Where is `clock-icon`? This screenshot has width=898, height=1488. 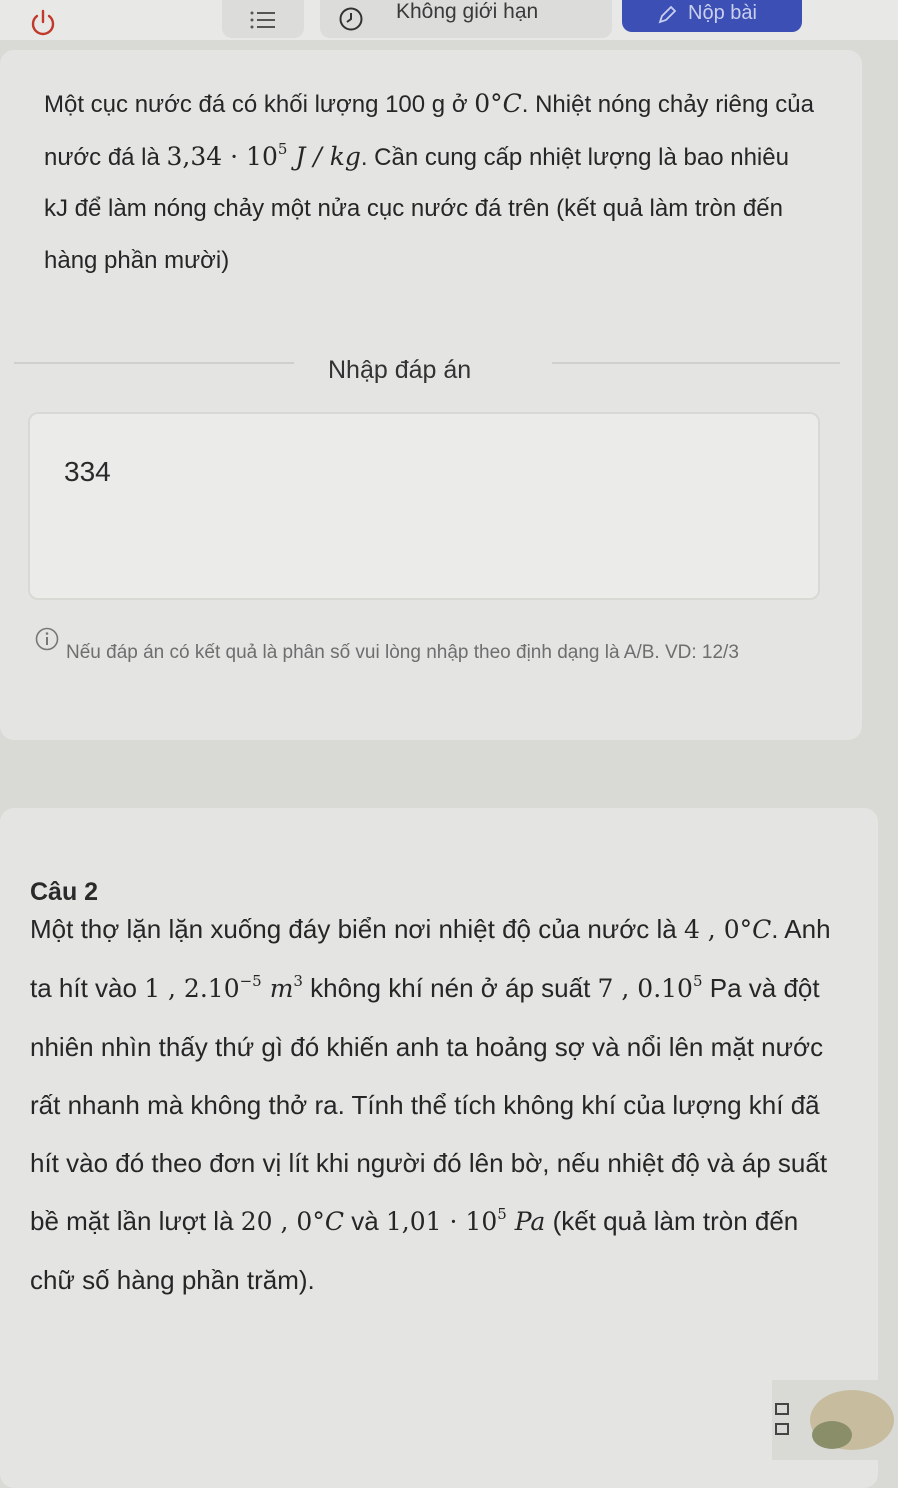 clock-icon is located at coordinates (351, 19).